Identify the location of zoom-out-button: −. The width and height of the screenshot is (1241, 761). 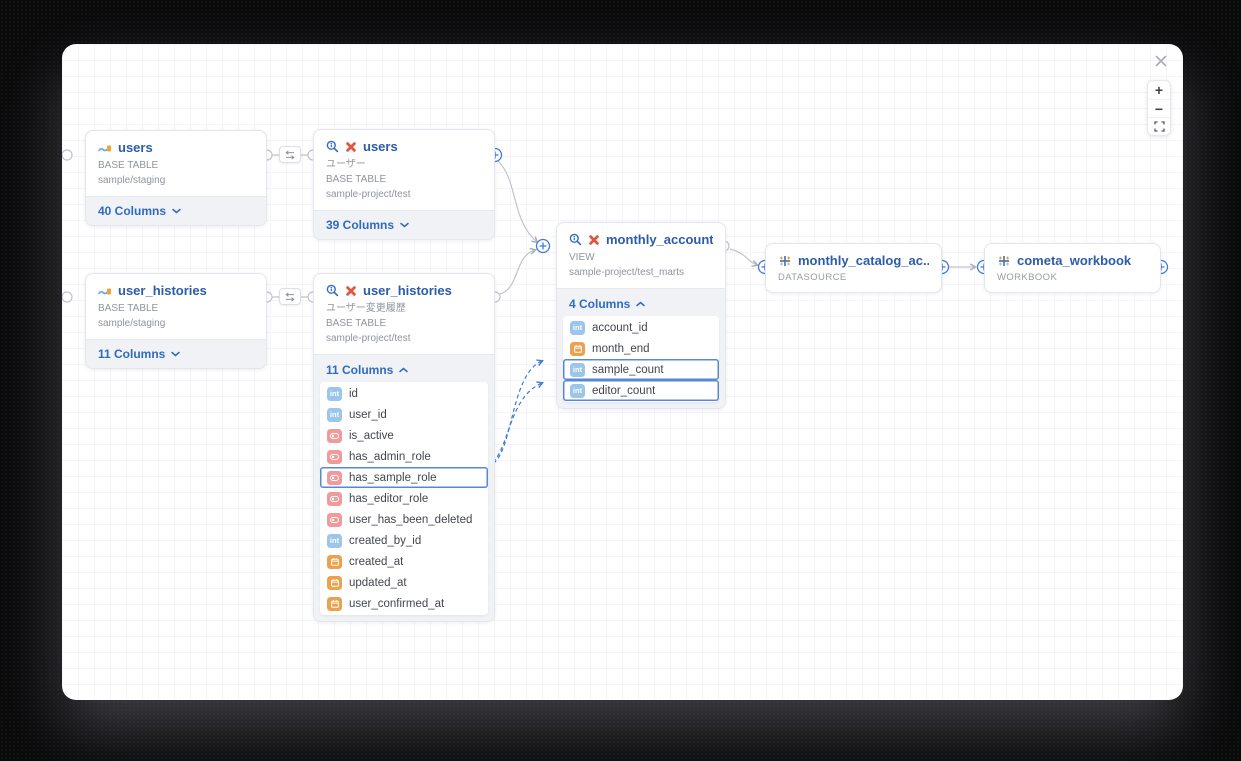
(1159, 108).